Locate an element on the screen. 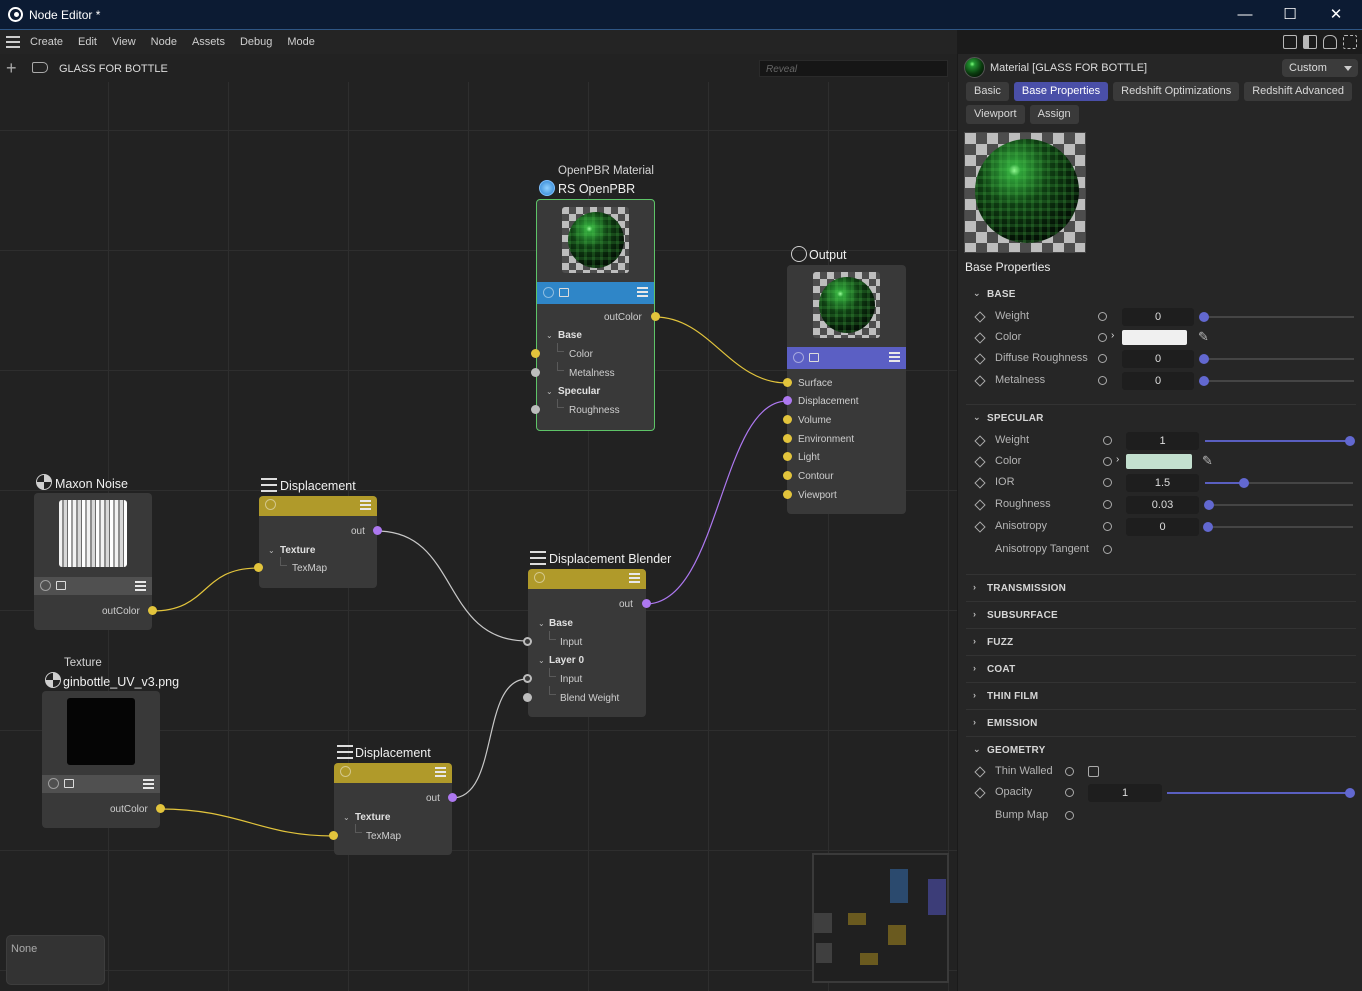  tab-redshift-advanced: Redshift Advanced is located at coordinates (1298, 91).